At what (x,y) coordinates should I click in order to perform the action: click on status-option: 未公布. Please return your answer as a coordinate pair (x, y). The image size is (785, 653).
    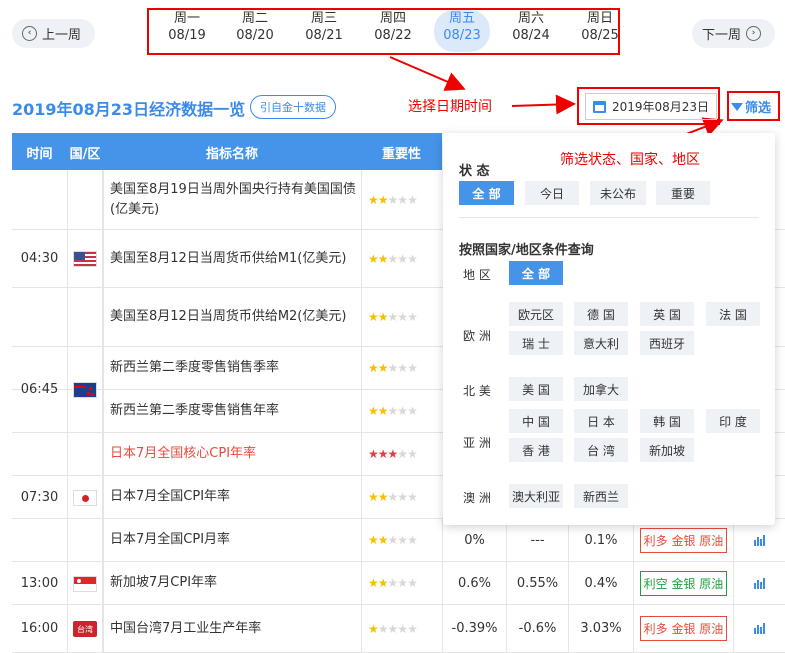
    Looking at the image, I should click on (618, 193).